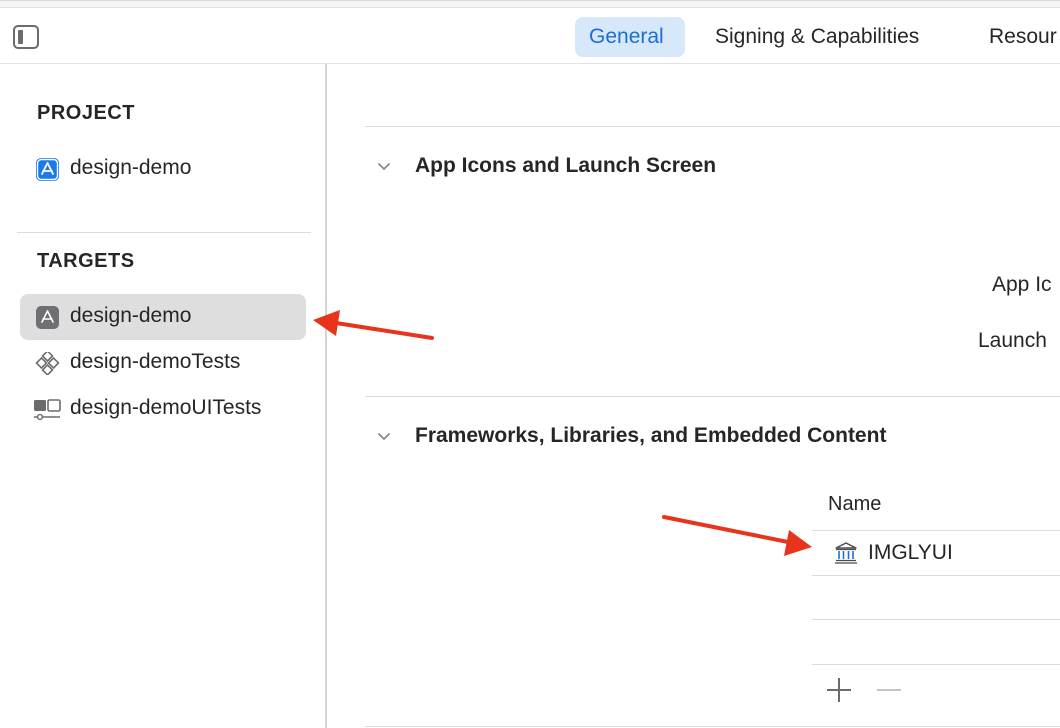 The height and width of the screenshot is (728, 1060). What do you see at coordinates (846, 553) in the screenshot?
I see `library-icon` at bounding box center [846, 553].